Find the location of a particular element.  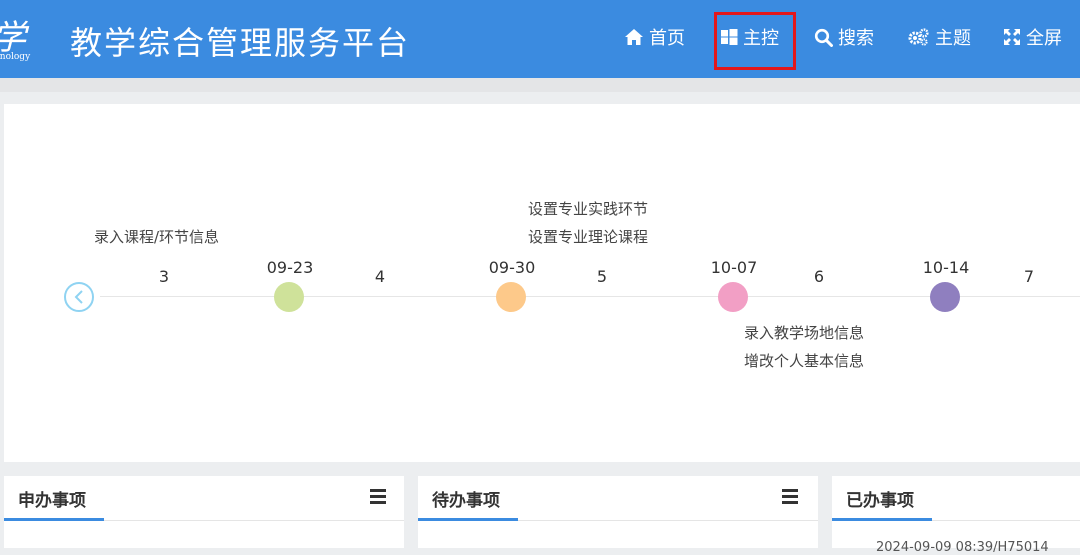

timeline-prev-button is located at coordinates (79, 297).